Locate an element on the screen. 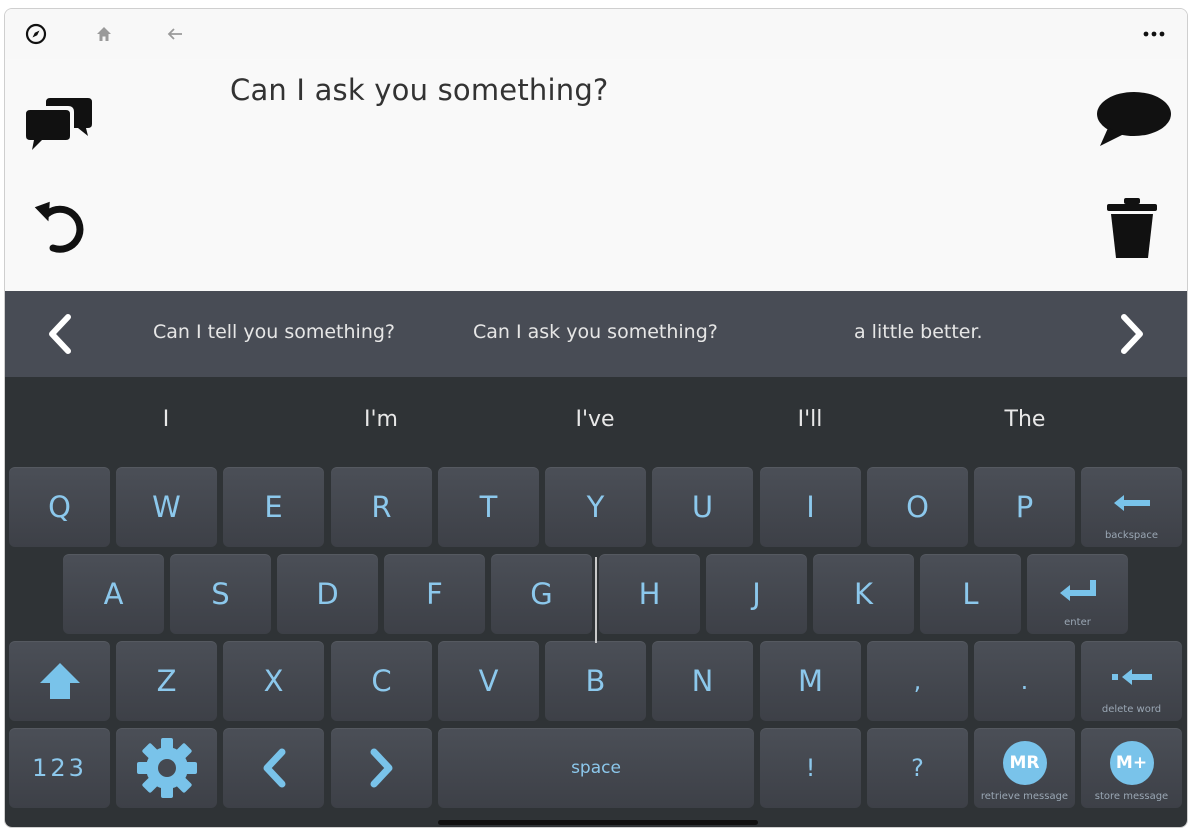 The image size is (1192, 830). key-q: Q is located at coordinates (59, 507).